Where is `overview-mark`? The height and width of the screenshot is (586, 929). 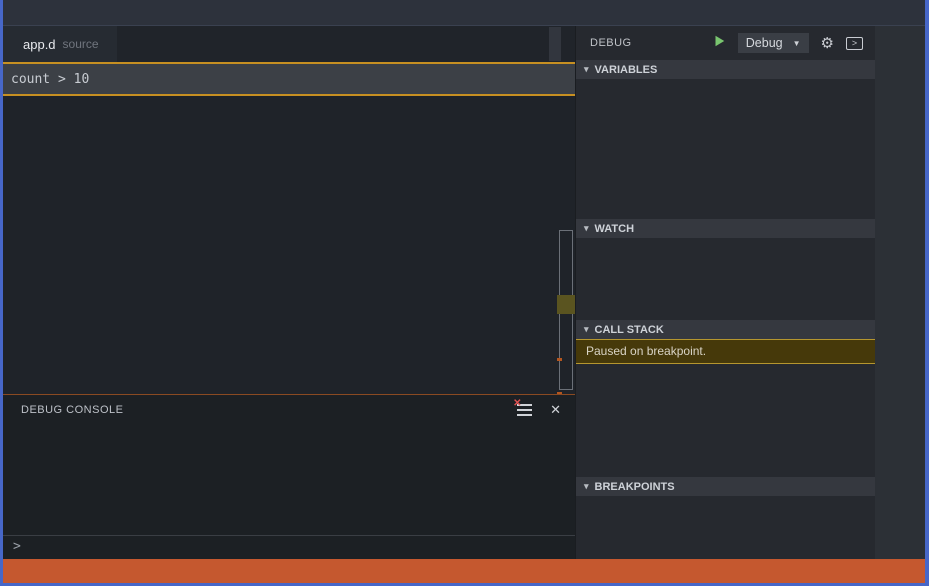
overview-mark is located at coordinates (559, 359).